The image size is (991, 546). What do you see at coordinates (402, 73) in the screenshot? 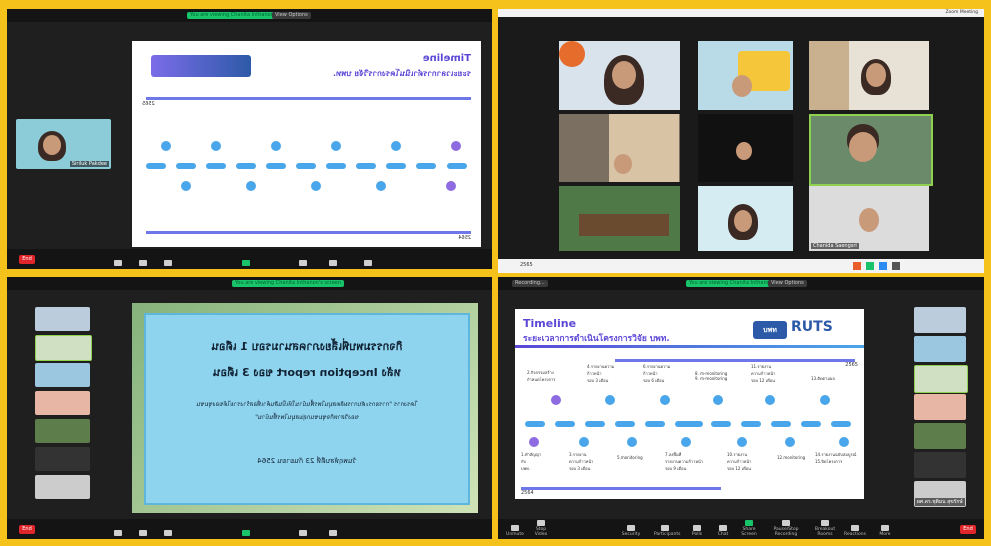
I see `slide-subtitle: ระยะเวลาการดำเนินโครงการวิจัย บพท.` at bounding box center [402, 73].